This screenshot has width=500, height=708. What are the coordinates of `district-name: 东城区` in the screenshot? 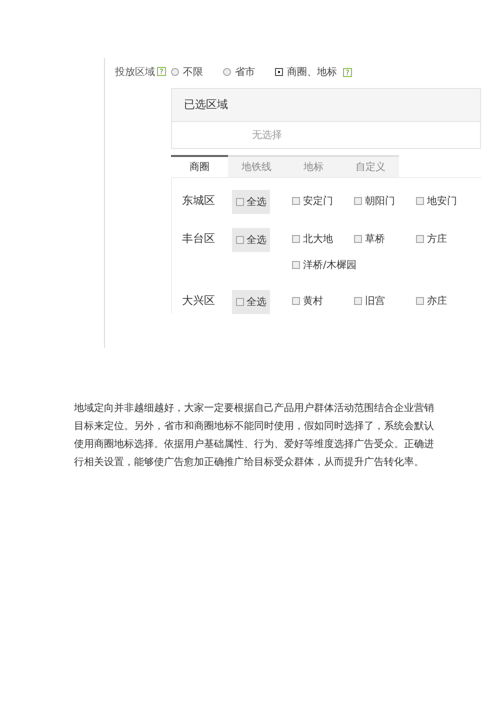 It's located at (199, 201).